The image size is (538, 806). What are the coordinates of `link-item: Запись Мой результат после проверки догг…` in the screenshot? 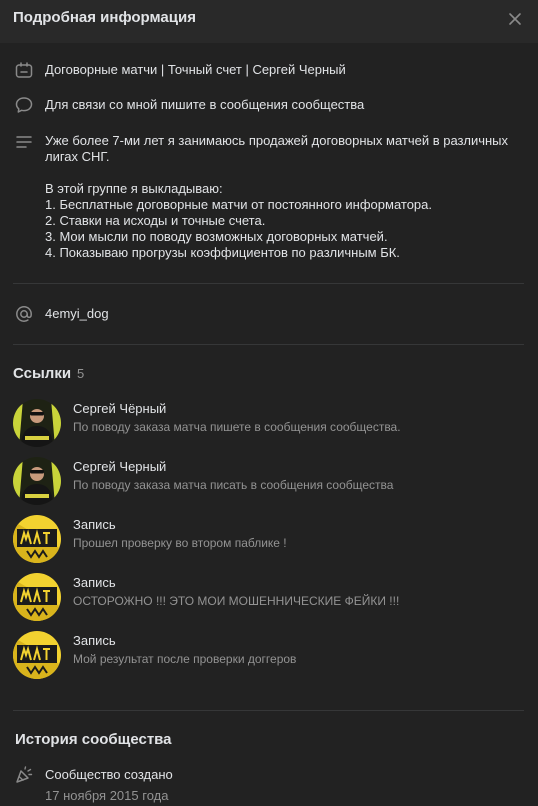 It's located at (263, 655).